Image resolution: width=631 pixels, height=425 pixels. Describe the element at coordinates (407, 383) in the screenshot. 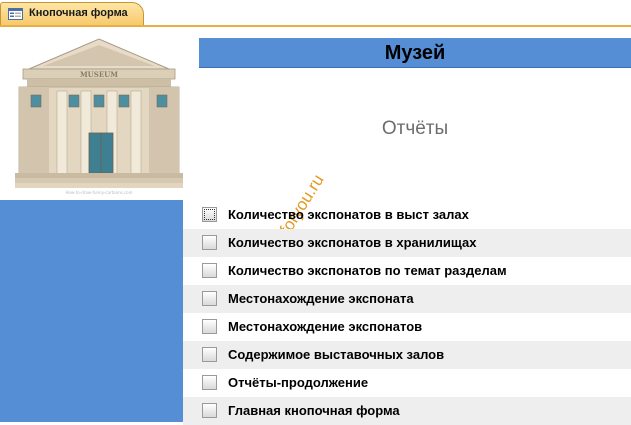

I see `menu-item: Отчёты-продолжение` at that location.